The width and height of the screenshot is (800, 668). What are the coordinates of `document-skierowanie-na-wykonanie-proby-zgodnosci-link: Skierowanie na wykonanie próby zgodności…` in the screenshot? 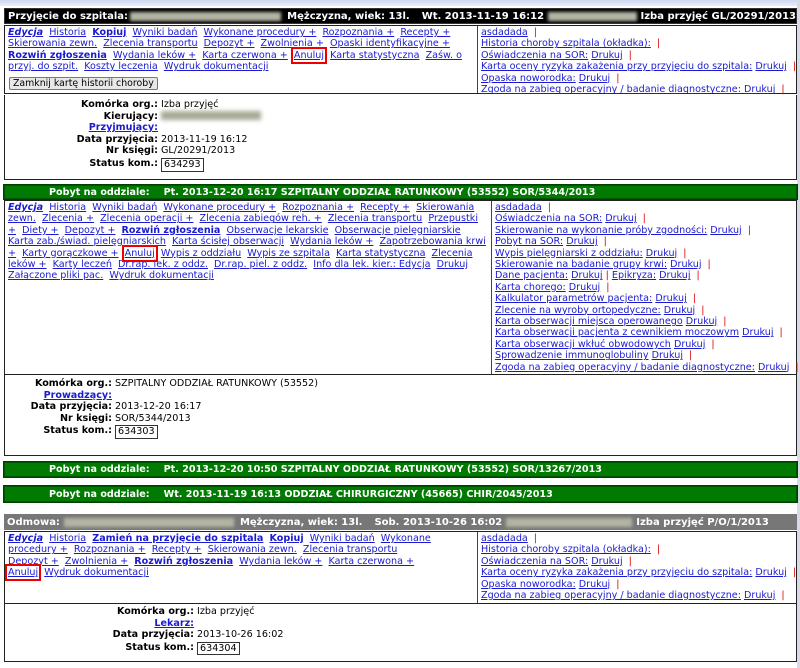 It's located at (601, 230).